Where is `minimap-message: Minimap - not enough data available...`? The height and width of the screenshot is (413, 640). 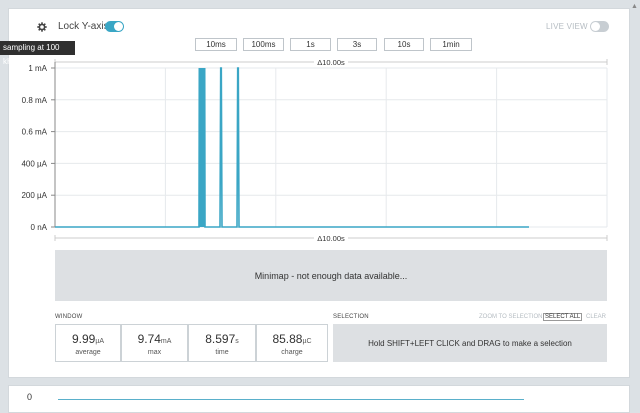
minimap-message: Minimap - not enough data available... is located at coordinates (331, 275).